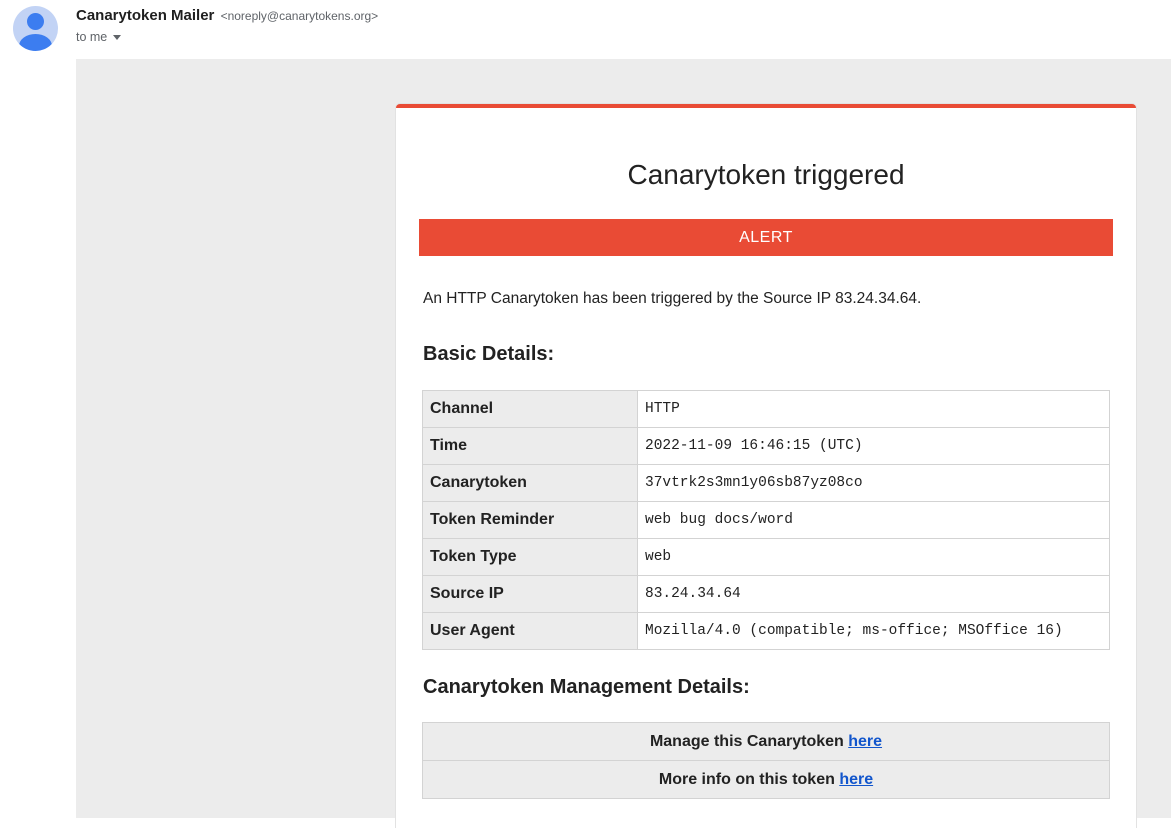  I want to click on sender-avatar, so click(35, 28).